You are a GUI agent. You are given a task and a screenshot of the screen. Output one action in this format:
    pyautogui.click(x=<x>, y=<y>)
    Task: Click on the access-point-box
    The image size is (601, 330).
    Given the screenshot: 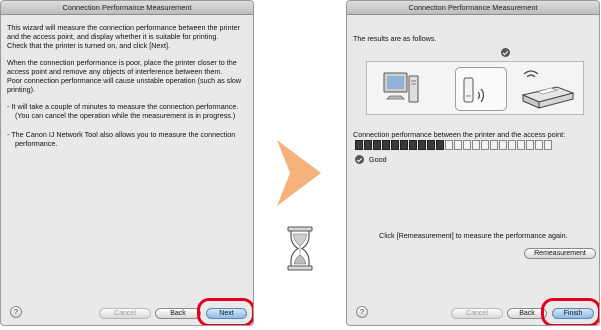 What is the action you would take?
    pyautogui.click(x=481, y=89)
    